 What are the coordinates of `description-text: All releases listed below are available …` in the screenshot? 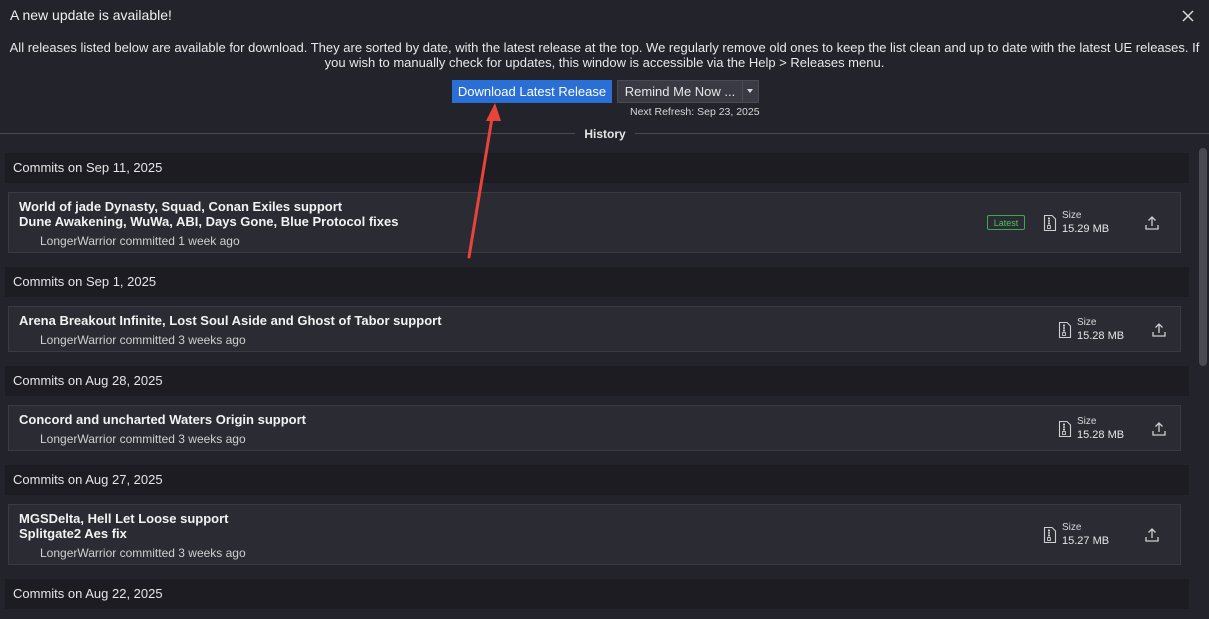 It's located at (604, 55).